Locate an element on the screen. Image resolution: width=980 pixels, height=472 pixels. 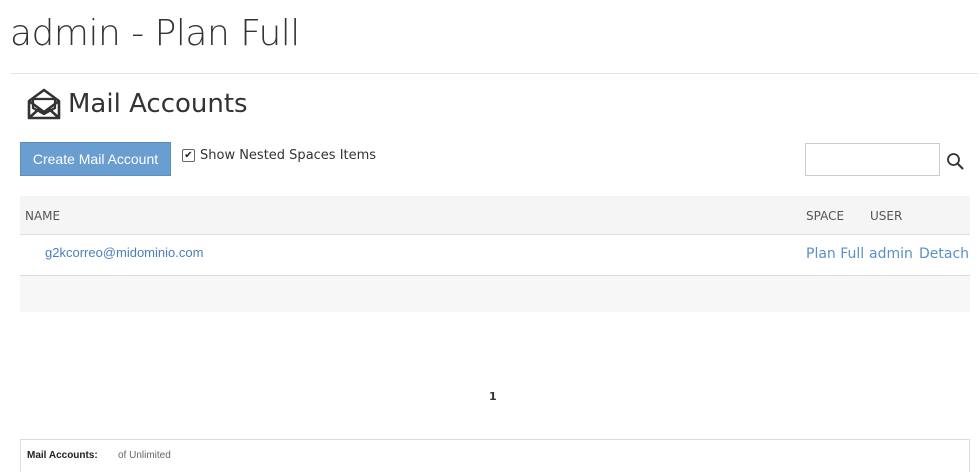
show-nested-label: Show Nested Spaces Items is located at coordinates (288, 155).